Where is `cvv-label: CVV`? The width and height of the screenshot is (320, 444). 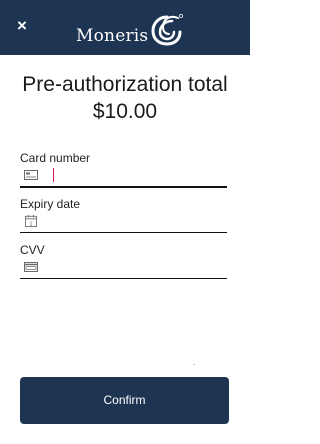
cvv-label: CVV is located at coordinates (32, 250).